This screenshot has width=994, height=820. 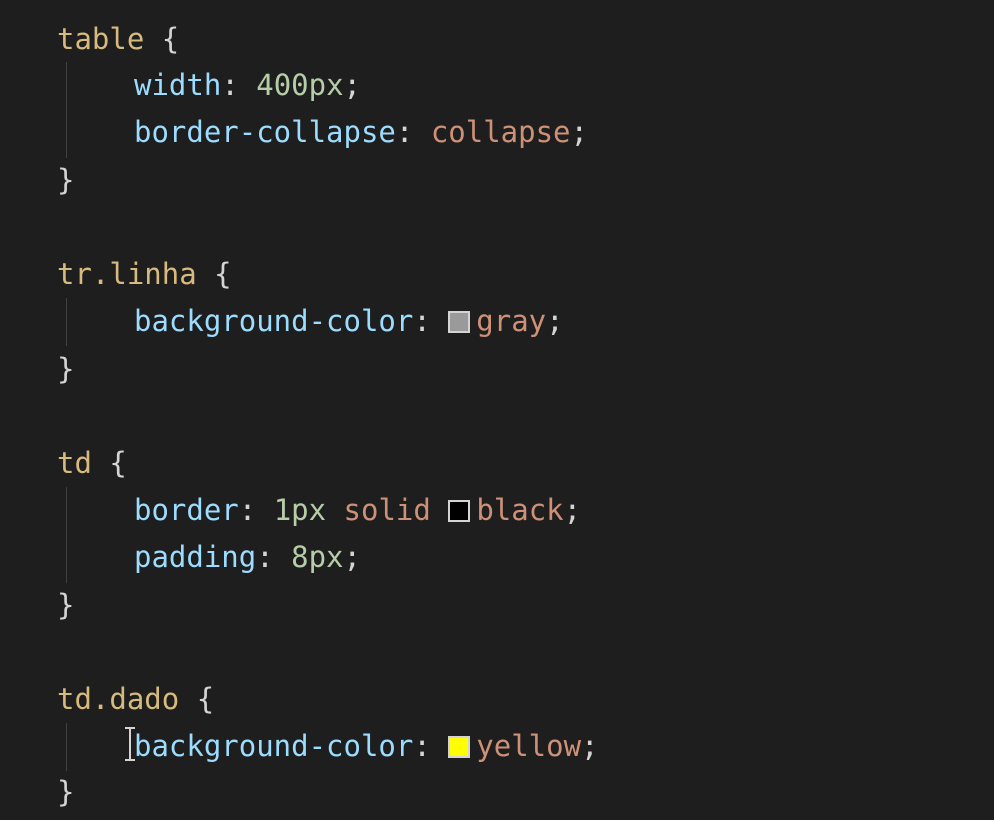 I want to click on code-line: td {, so click(x=92, y=463).